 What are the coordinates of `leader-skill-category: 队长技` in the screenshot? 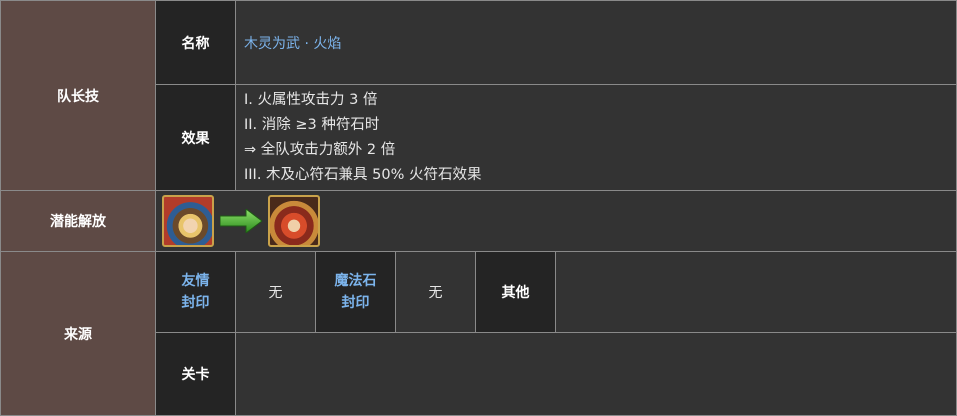 It's located at (78, 95).